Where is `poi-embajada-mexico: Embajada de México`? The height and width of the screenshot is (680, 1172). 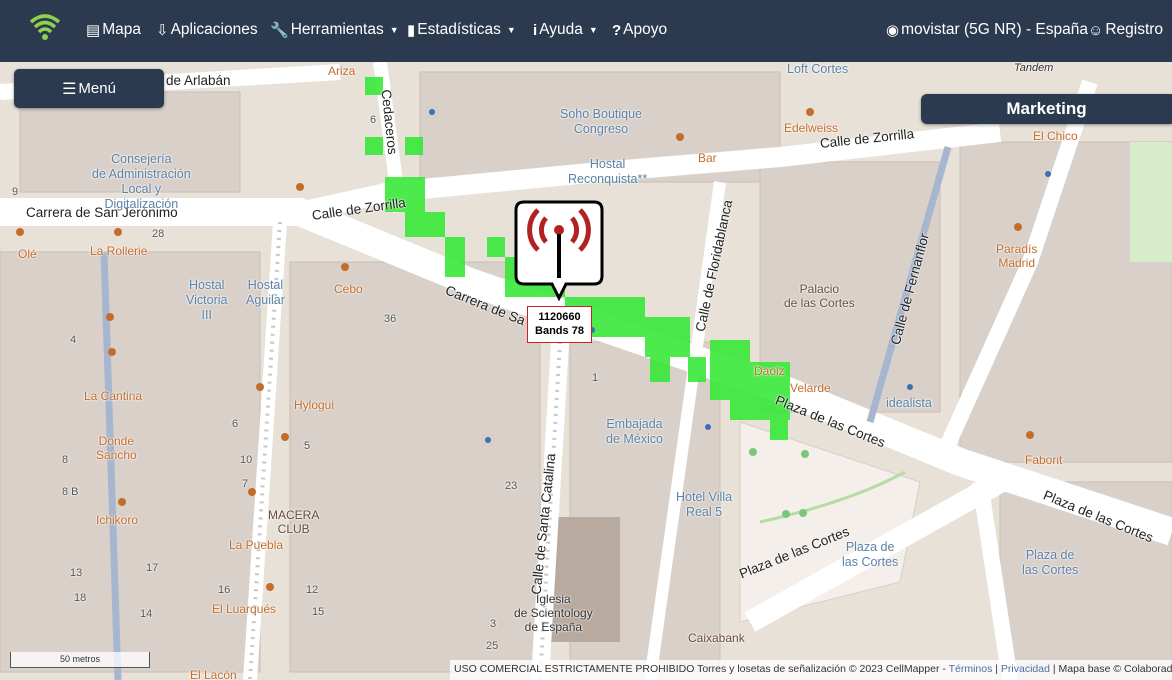
poi-embajada-mexico: Embajada de México is located at coordinates (634, 431).